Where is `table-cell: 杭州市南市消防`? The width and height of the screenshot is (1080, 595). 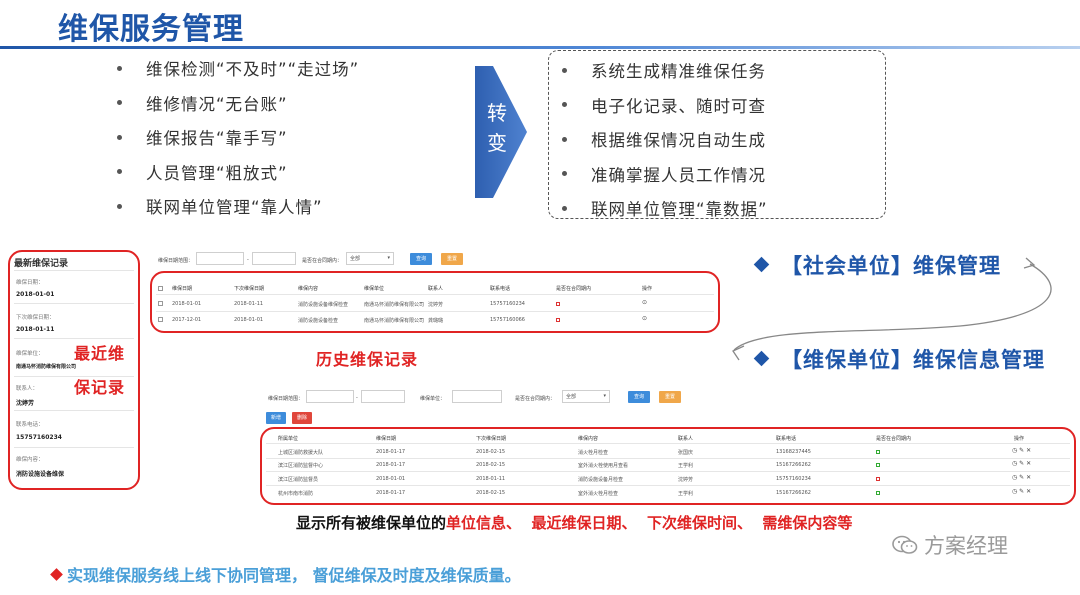 table-cell: 杭州市南市消防 is located at coordinates (296, 494).